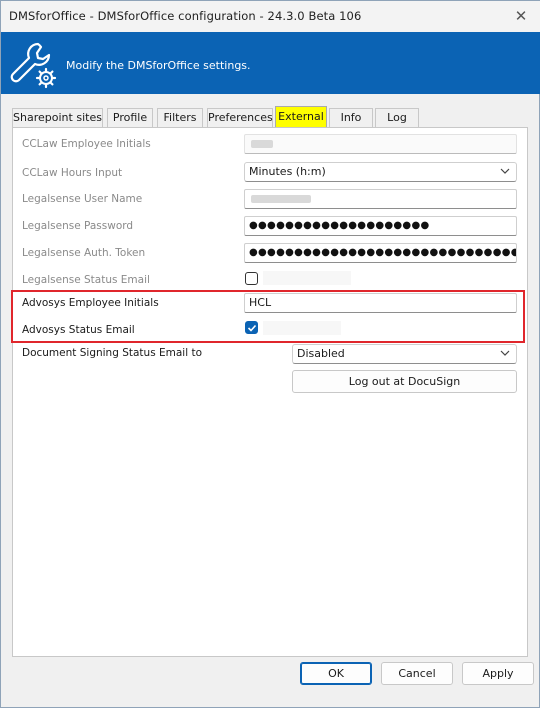 The height and width of the screenshot is (709, 541). Describe the element at coordinates (351, 117) in the screenshot. I see `tab-info: Info` at that location.